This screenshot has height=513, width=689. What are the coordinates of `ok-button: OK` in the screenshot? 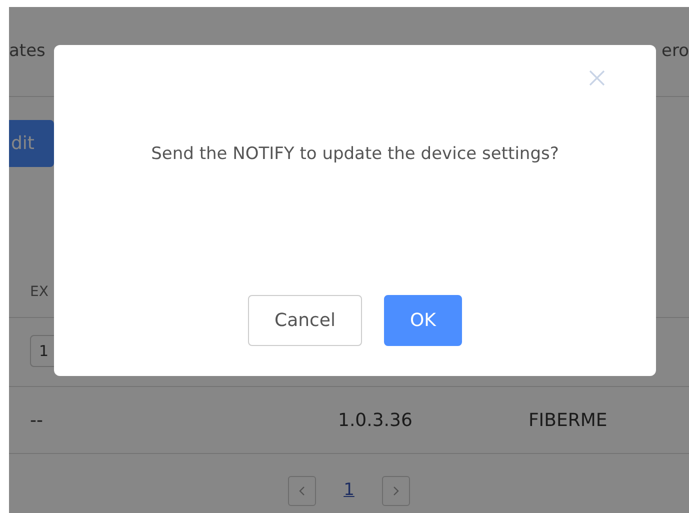 It's located at (423, 320).